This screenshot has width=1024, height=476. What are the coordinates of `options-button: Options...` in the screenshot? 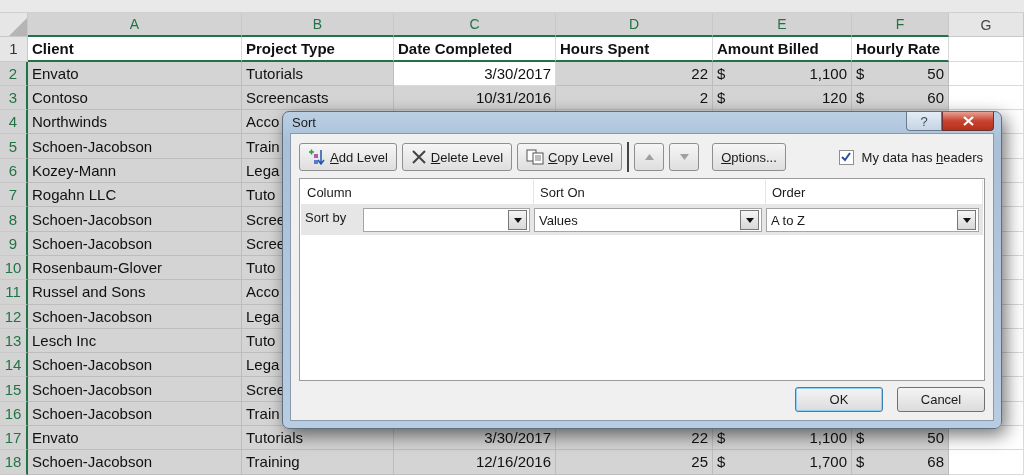 It's located at (749, 157).